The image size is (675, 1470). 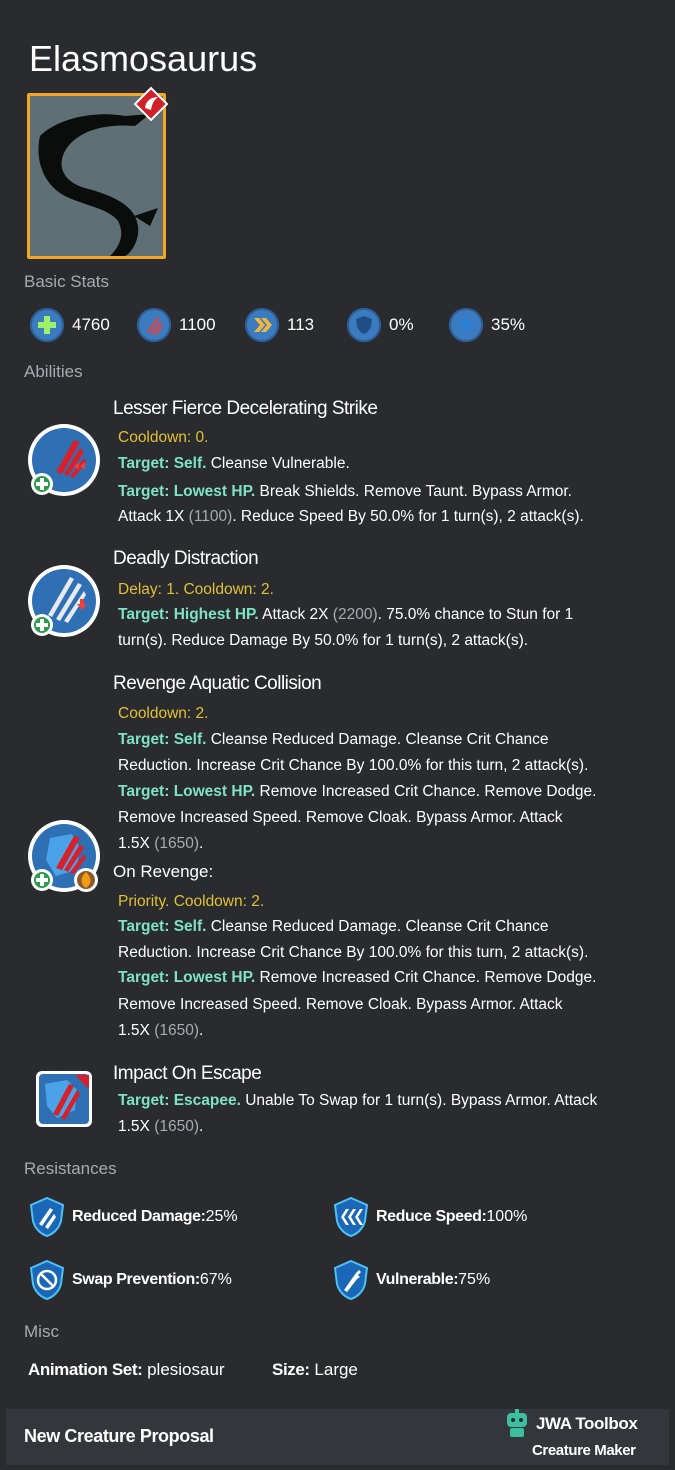 I want to click on ability-3-line-5: 1.5X (1650)., so click(x=160, y=844).